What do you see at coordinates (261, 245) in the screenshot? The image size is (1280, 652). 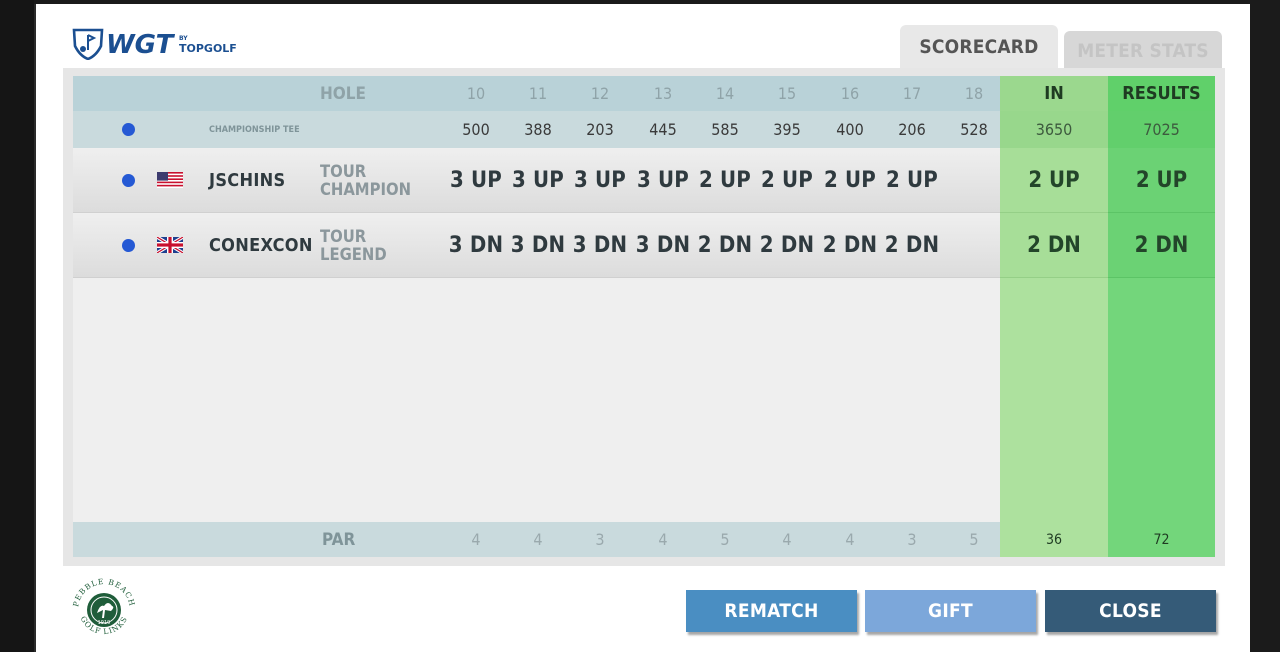 I see `player-name: CONEXCON` at bounding box center [261, 245].